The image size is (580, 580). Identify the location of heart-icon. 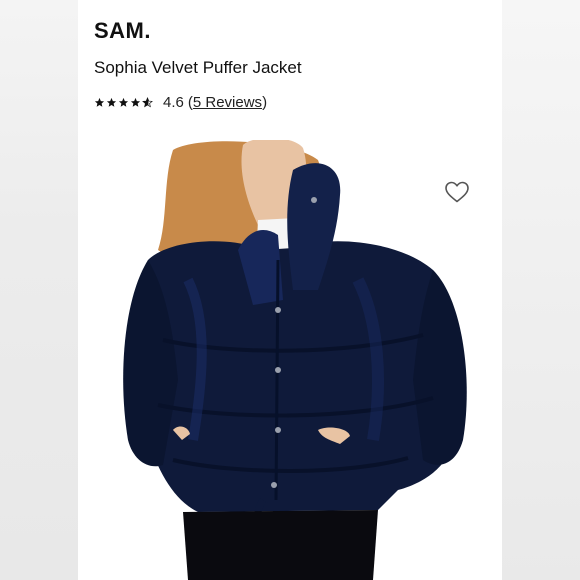
(457, 192).